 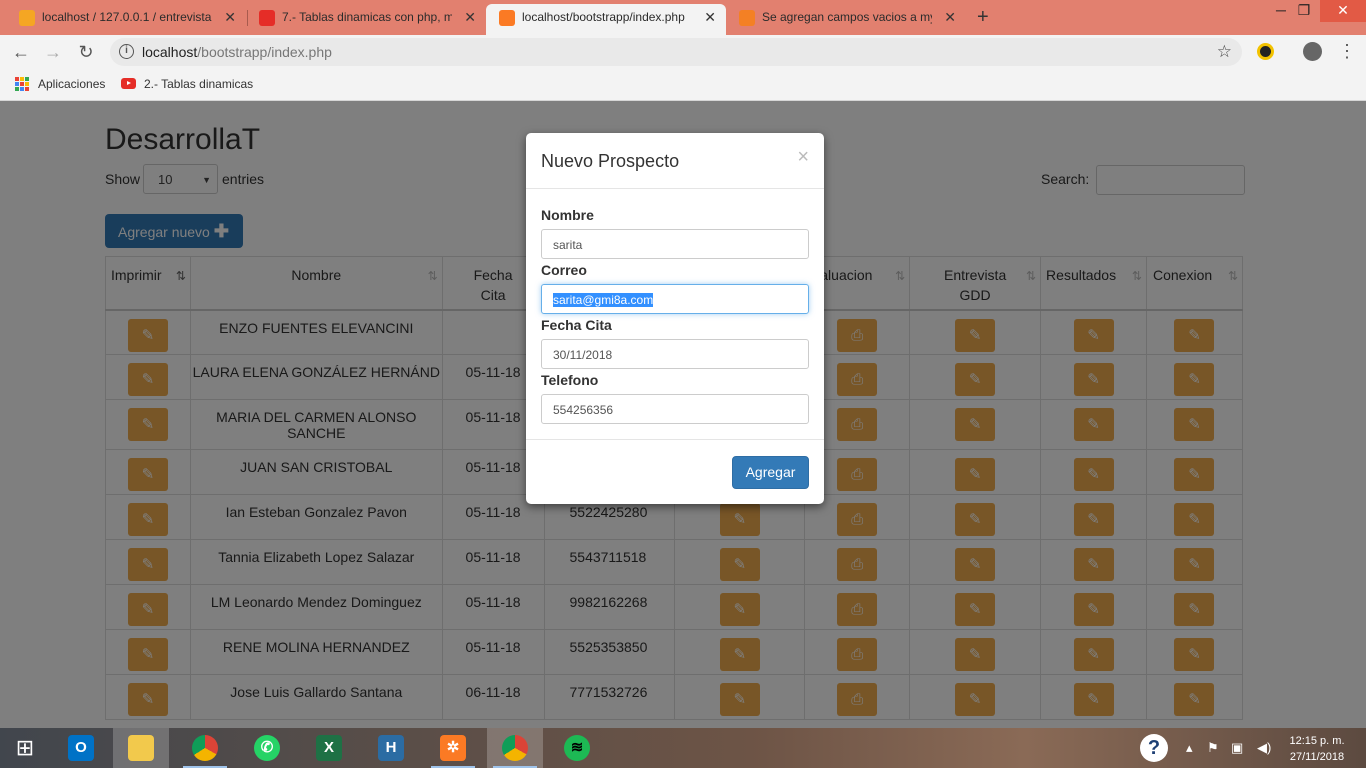 I want to click on url-text: localhost/bootstrapp/index.php, so click(x=237, y=52).